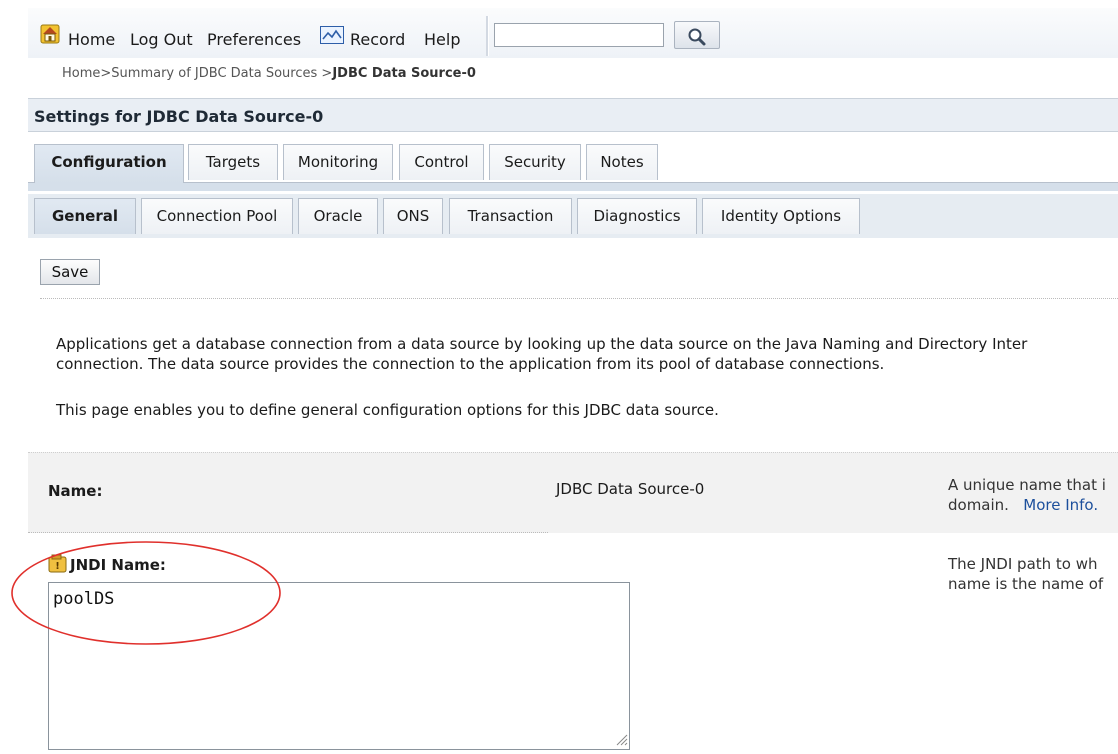 Image resolution: width=1118 pixels, height=754 pixels. Describe the element at coordinates (70, 272) in the screenshot. I see `save-button: Save` at that location.